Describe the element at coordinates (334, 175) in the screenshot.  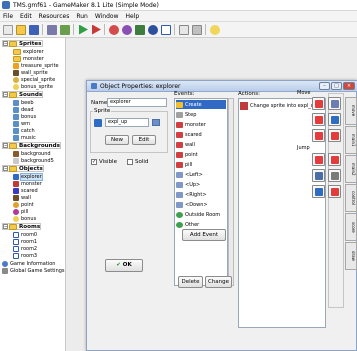
I see `wrap-screen-button` at that location.